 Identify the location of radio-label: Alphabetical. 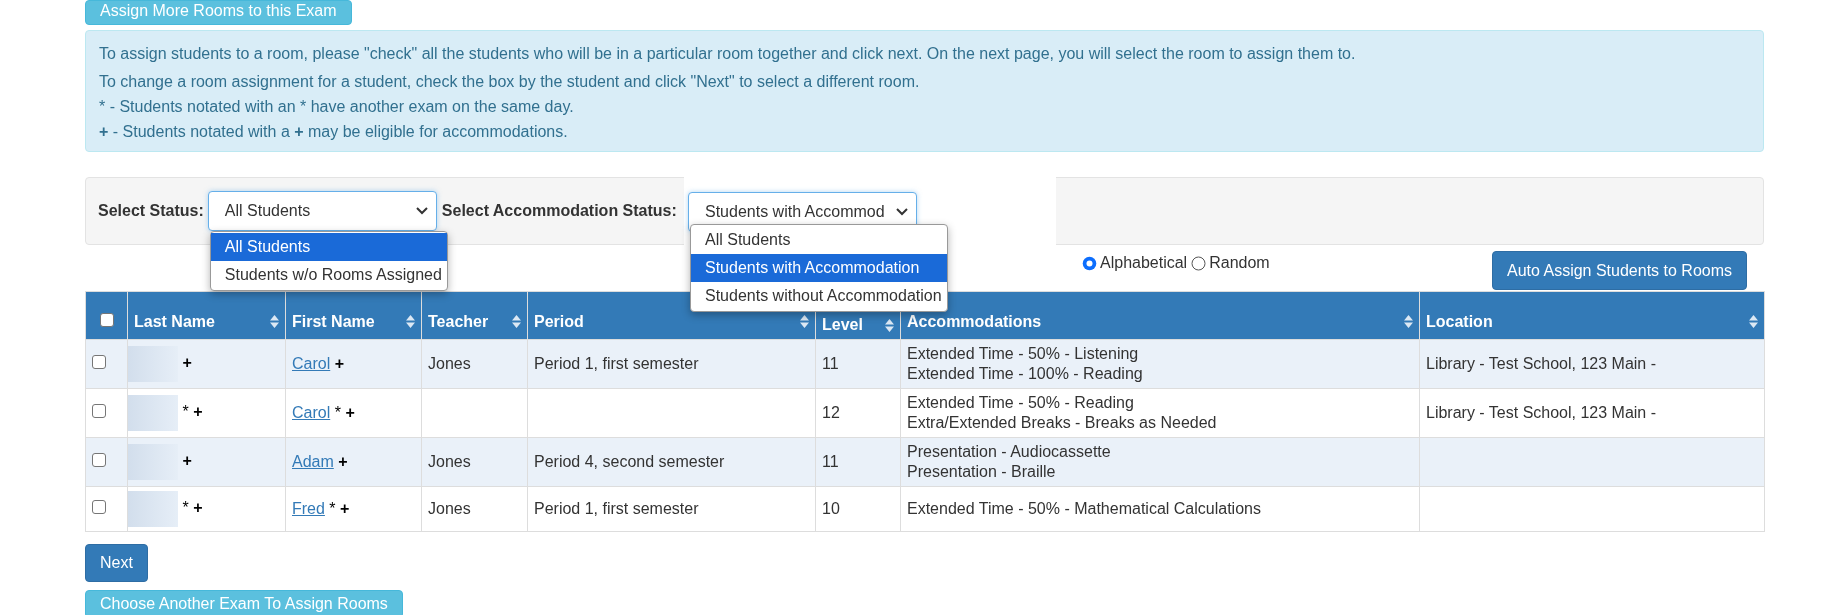
(1144, 263).